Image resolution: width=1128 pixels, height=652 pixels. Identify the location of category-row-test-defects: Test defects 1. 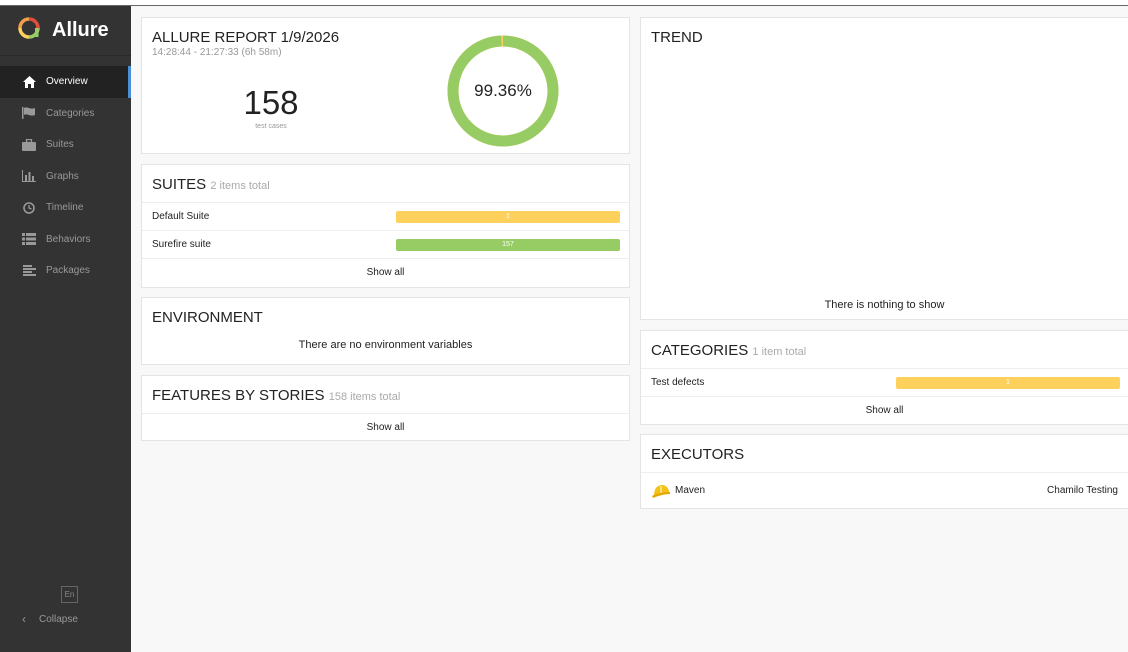
(884, 382).